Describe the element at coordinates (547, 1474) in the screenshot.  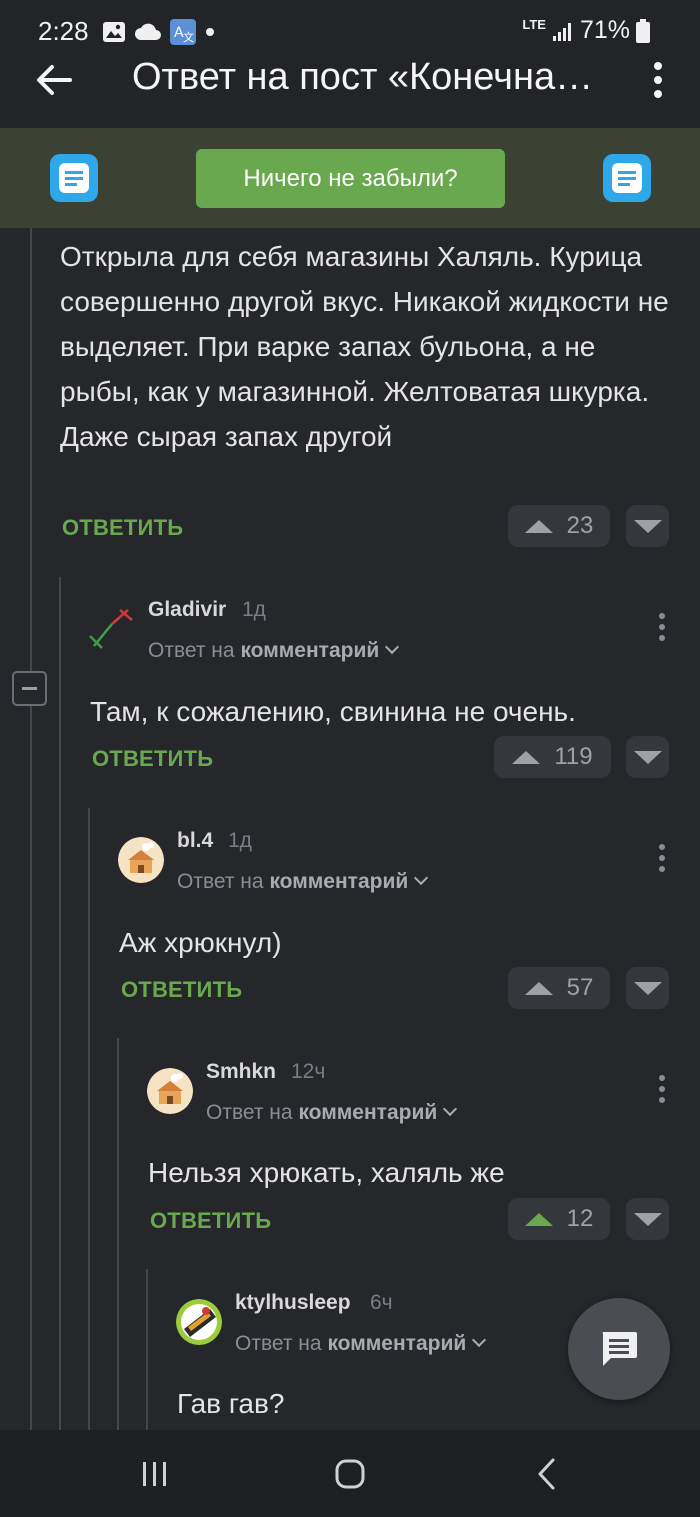
I see `back-nav-icon` at that location.